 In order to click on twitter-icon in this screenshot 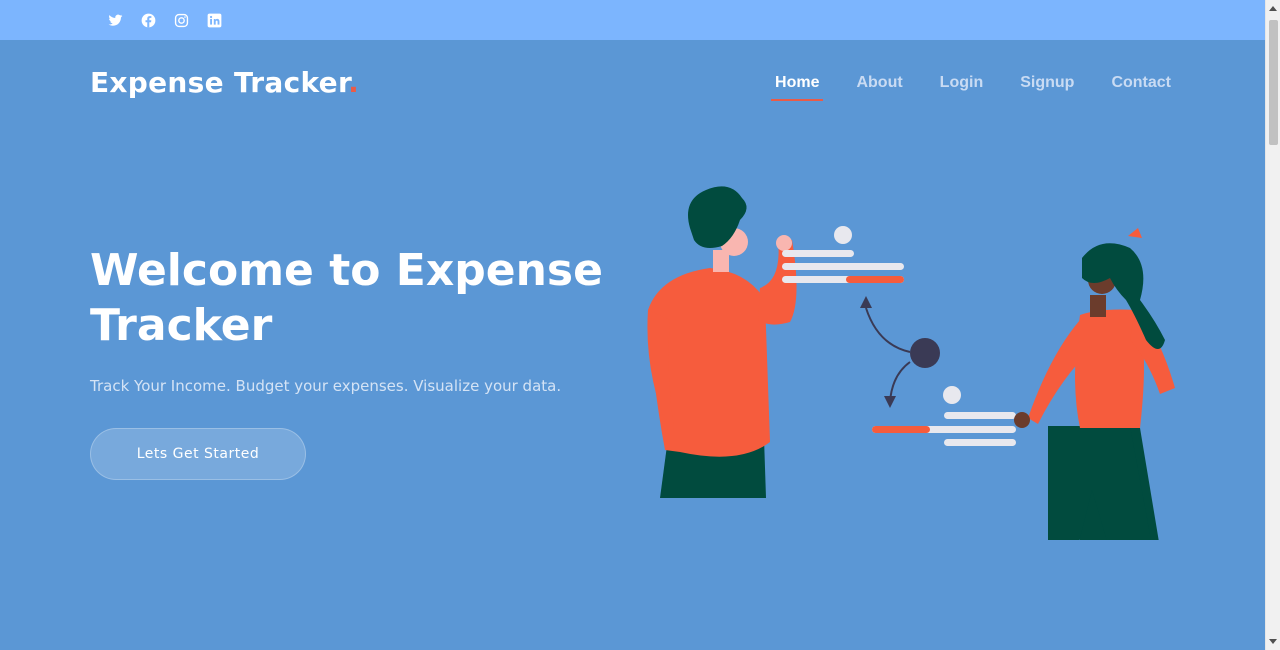, I will do `click(115, 20)`.